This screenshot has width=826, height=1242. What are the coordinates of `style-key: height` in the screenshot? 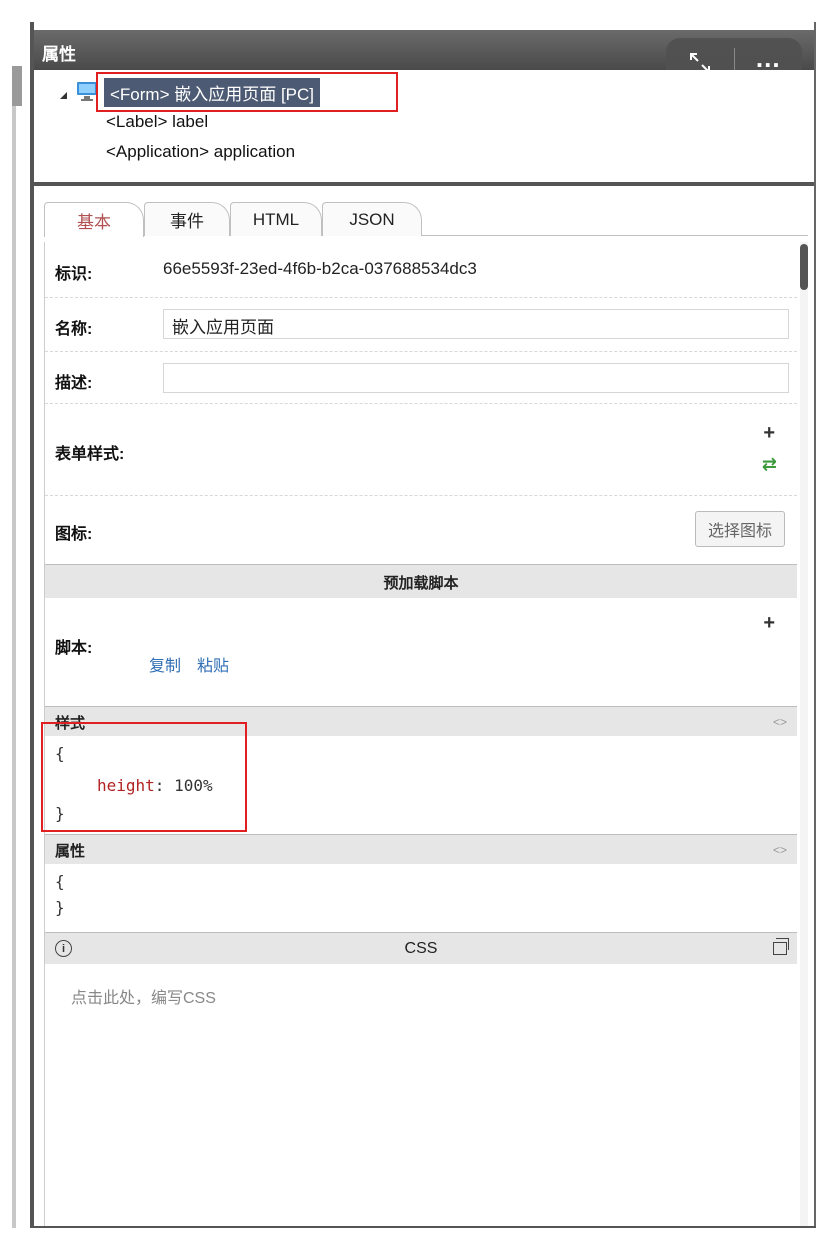 It's located at (126, 785).